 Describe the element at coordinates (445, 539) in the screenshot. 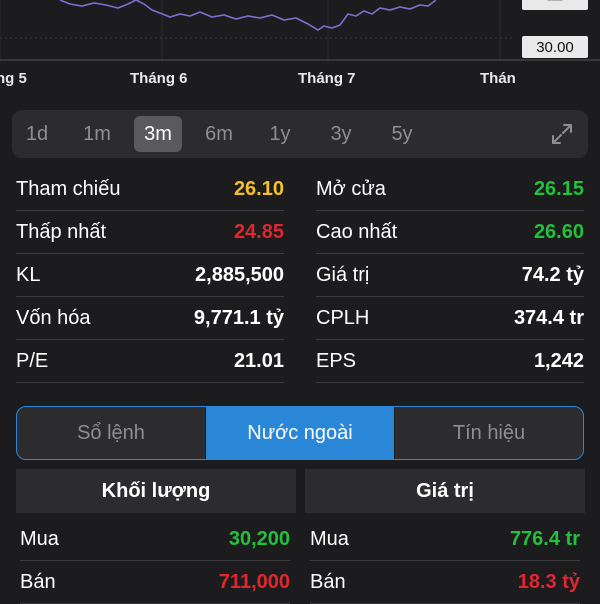

I see `value-buy-row: Mua 776.4 tr` at that location.